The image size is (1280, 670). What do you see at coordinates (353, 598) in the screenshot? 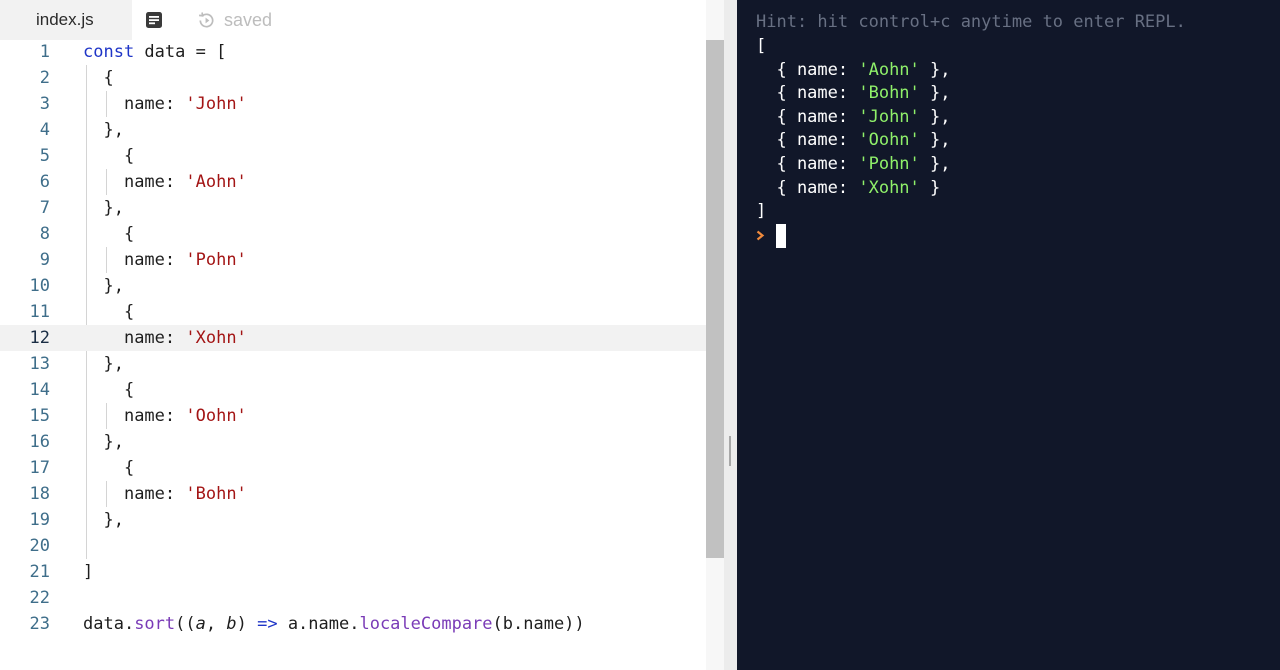
I see `code-line: 22` at bounding box center [353, 598].